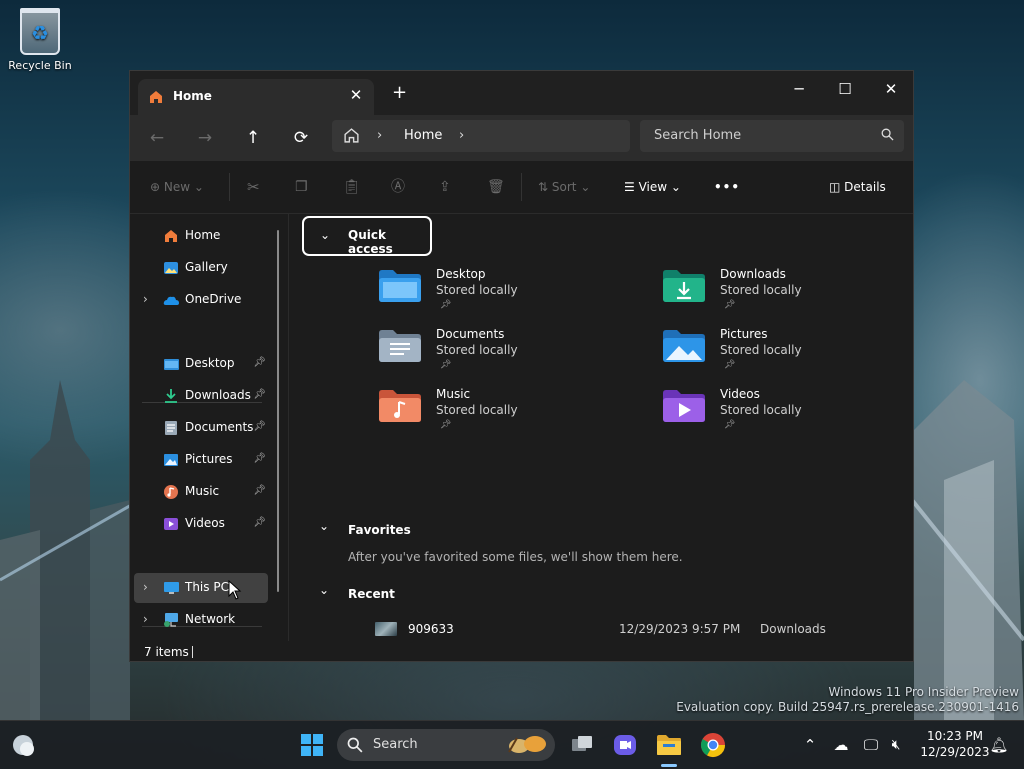  Describe the element at coordinates (171, 397) in the screenshot. I see `downloads-icon` at that location.